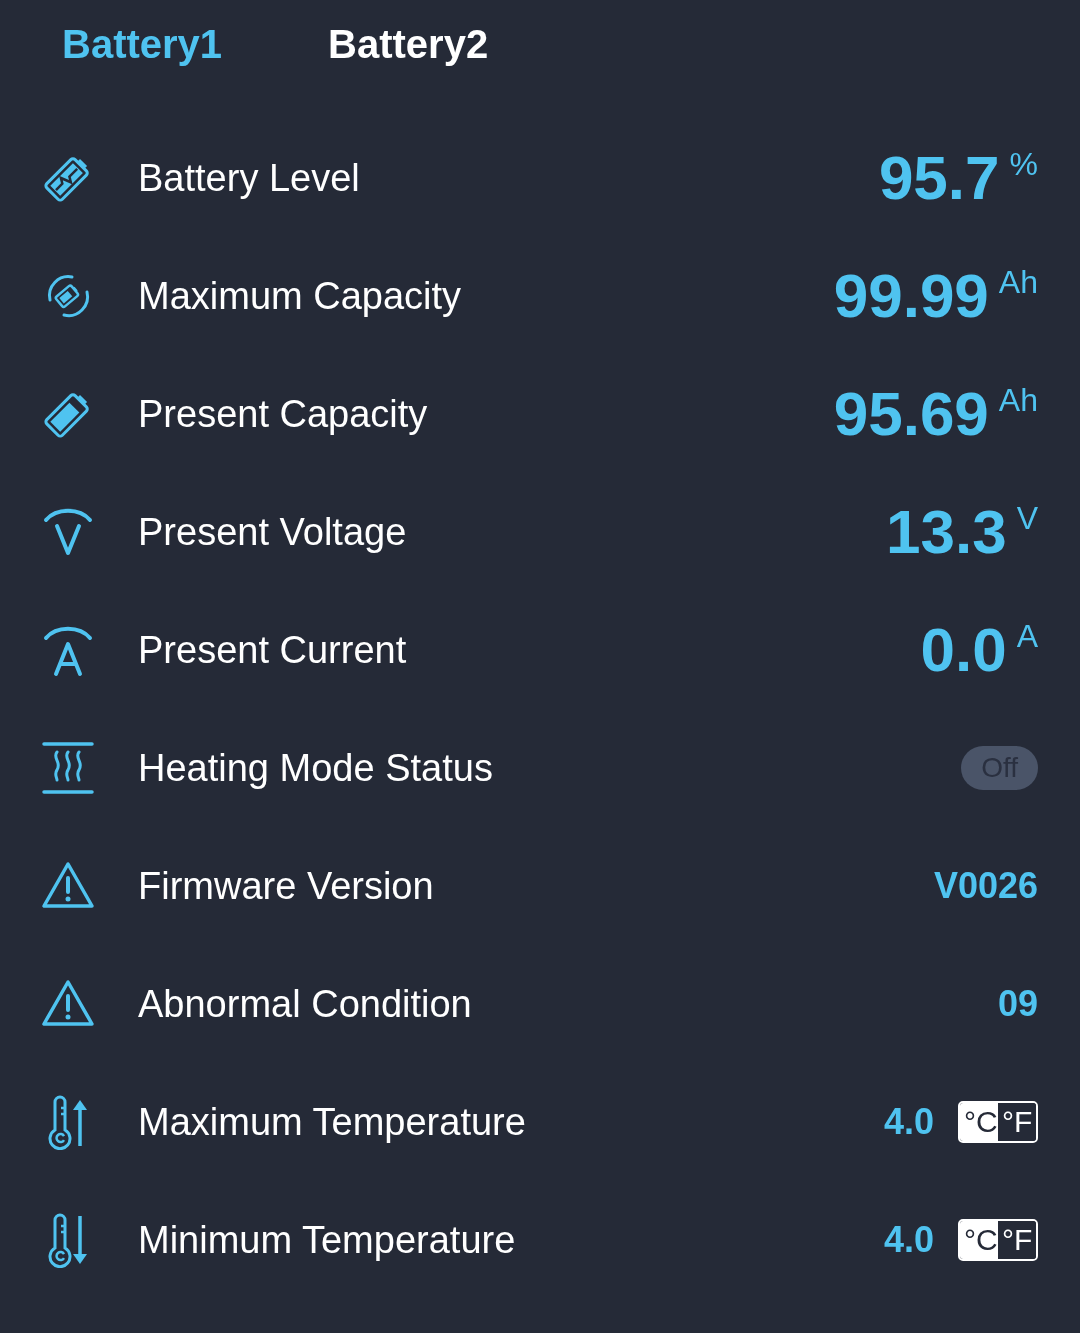 This screenshot has height=1333, width=1080. What do you see at coordinates (68, 768) in the screenshot?
I see `heating-icon` at bounding box center [68, 768].